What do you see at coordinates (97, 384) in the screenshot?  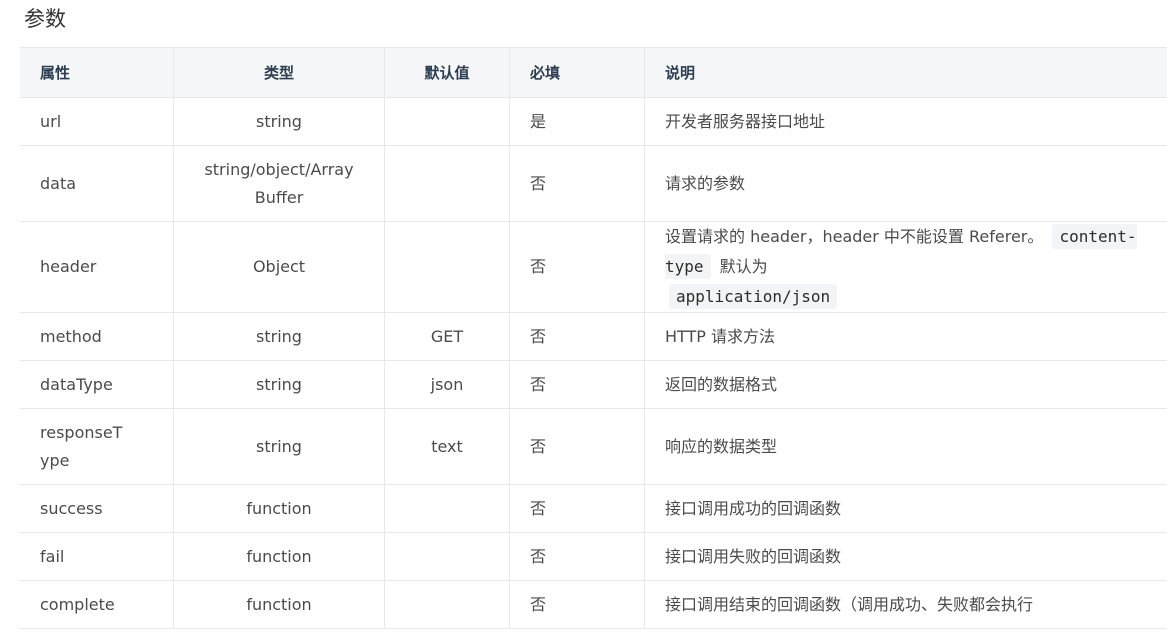 I see `cell-attr: dataType` at bounding box center [97, 384].